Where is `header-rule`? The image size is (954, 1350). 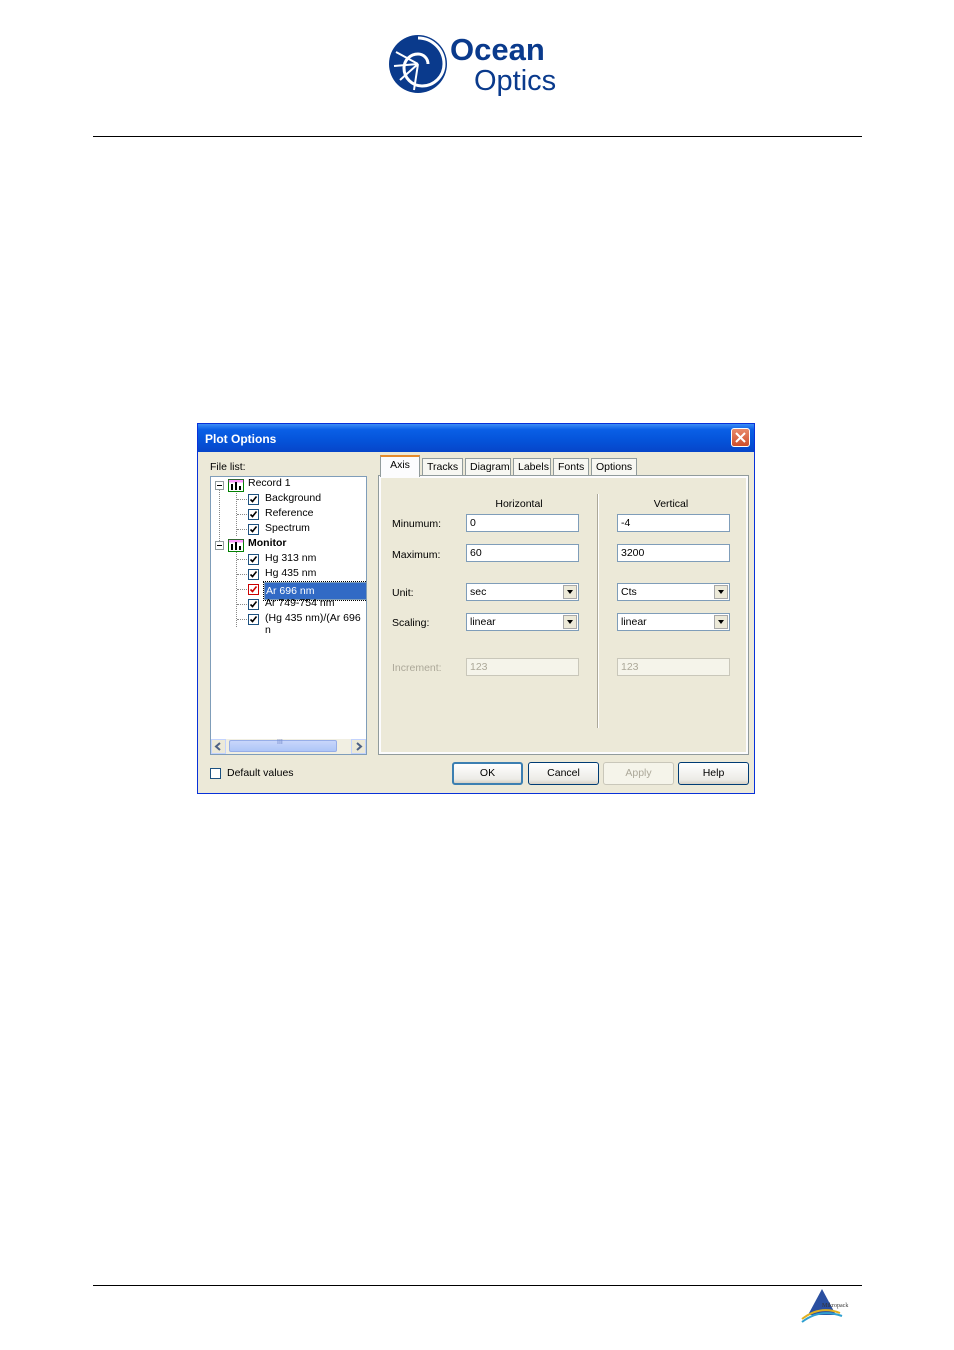 header-rule is located at coordinates (477, 136).